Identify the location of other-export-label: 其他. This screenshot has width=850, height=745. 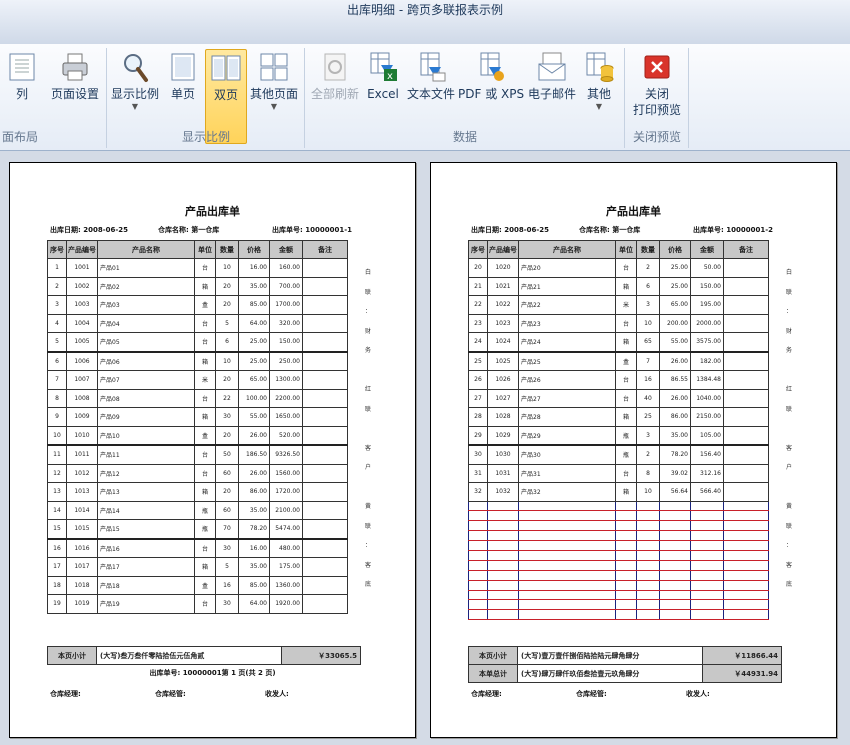
(598, 94).